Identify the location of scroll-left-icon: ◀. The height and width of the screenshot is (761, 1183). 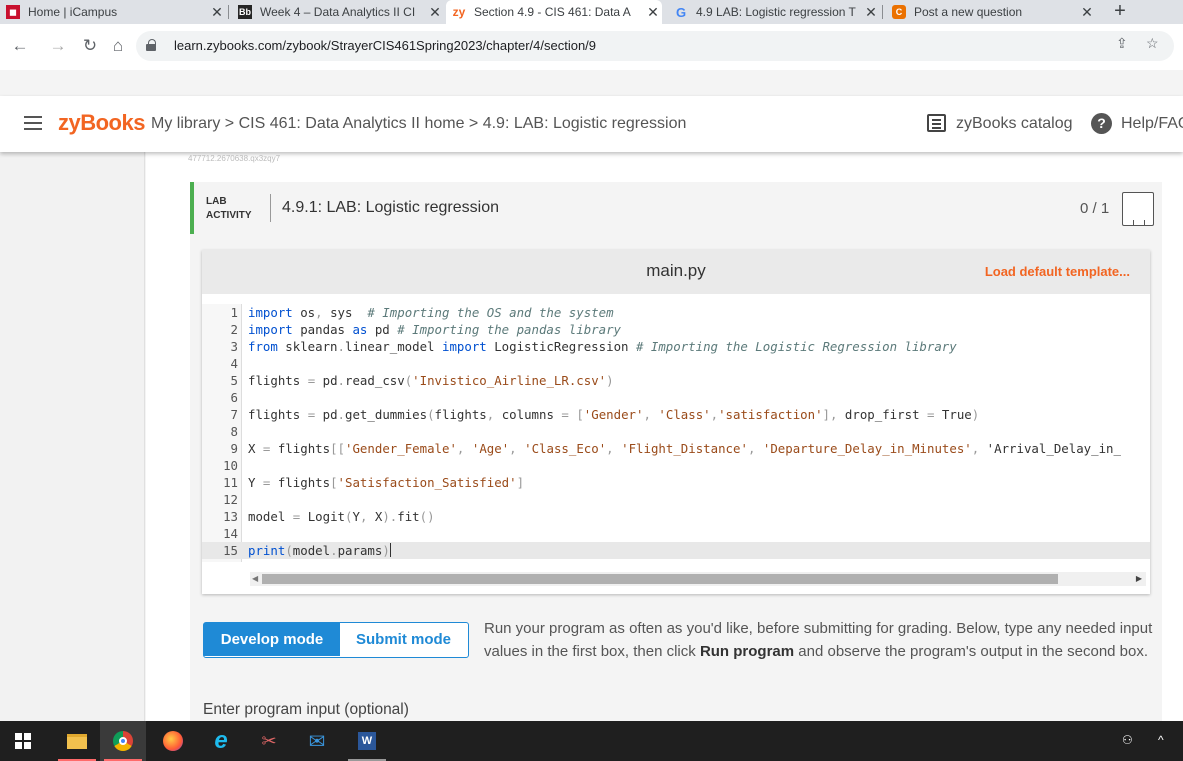
(255, 579).